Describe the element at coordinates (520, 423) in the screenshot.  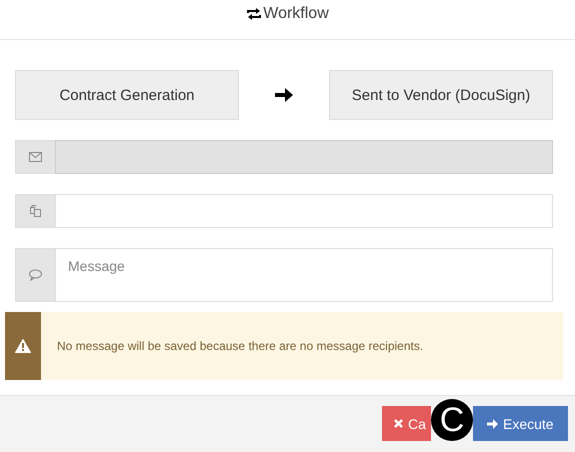
I see `execute-button: Execute` at that location.